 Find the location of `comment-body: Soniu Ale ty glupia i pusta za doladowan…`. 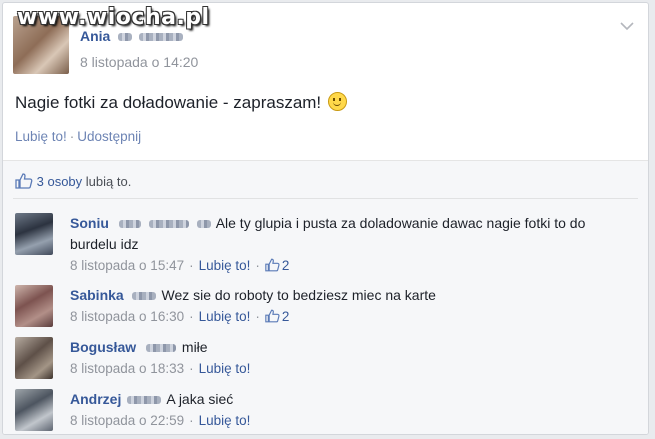

comment-body: Soniu Ale ty glupia i pusta za doladowan… is located at coordinates (352, 244).